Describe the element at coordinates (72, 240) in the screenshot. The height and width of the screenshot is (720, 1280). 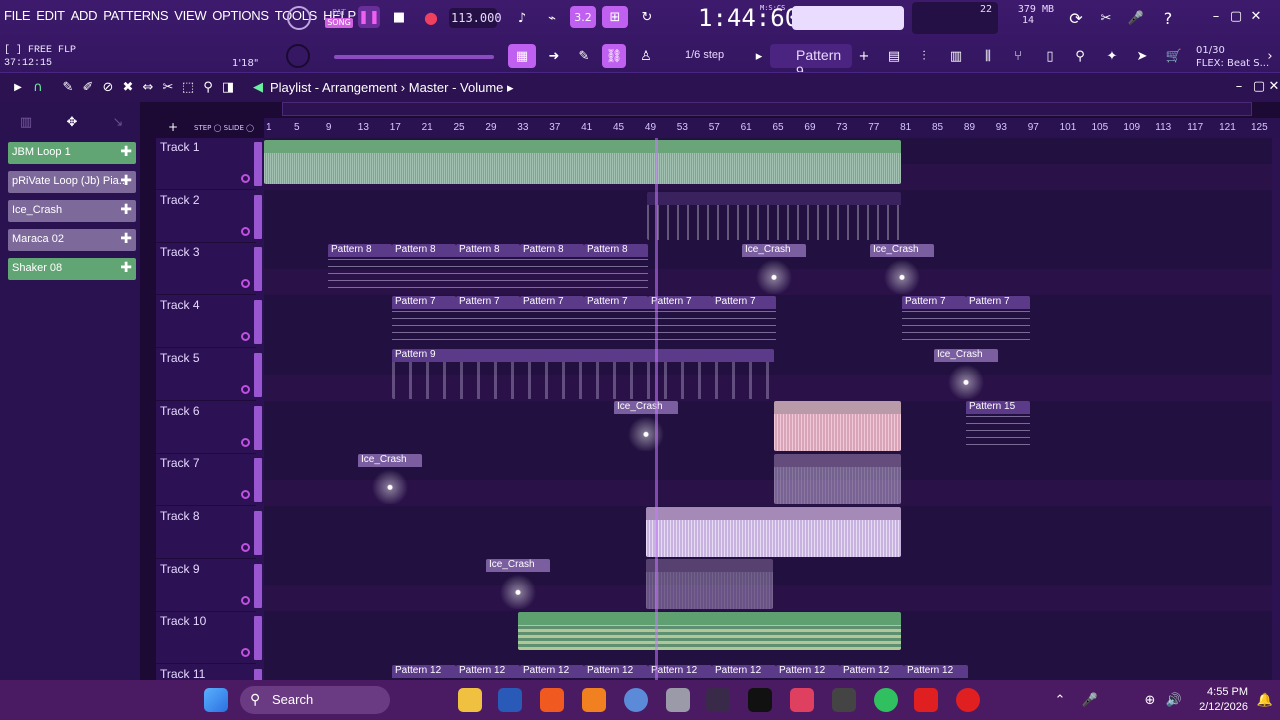
I see `picker-item-maraca: Maraca 02 ✚` at that location.